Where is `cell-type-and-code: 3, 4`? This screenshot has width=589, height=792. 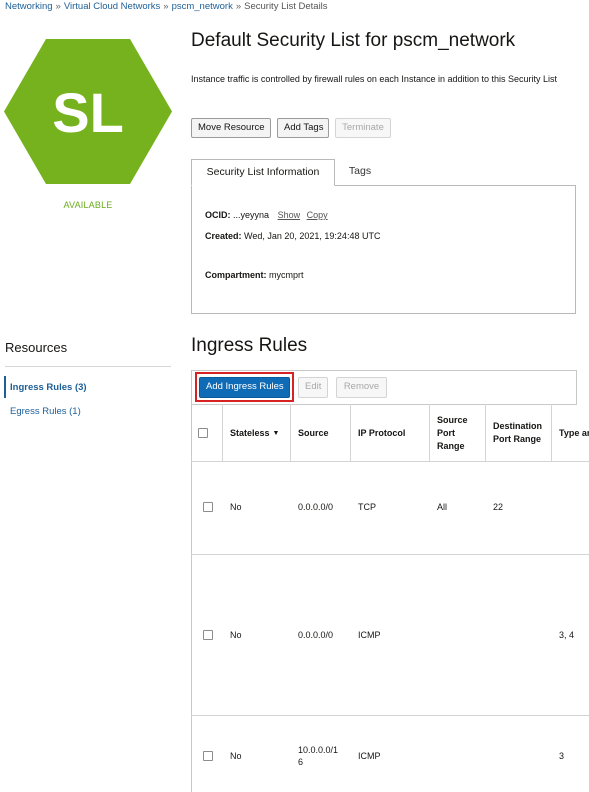
cell-type-and-code: 3, 4 is located at coordinates (567, 635).